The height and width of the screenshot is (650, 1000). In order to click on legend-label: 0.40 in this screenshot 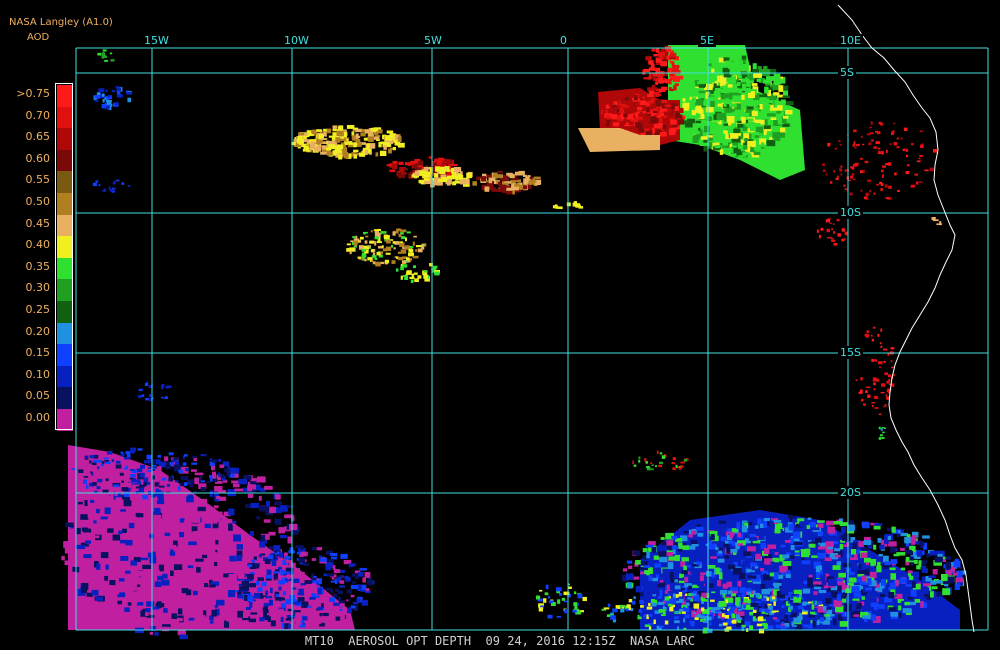, I will do `click(38, 245)`.